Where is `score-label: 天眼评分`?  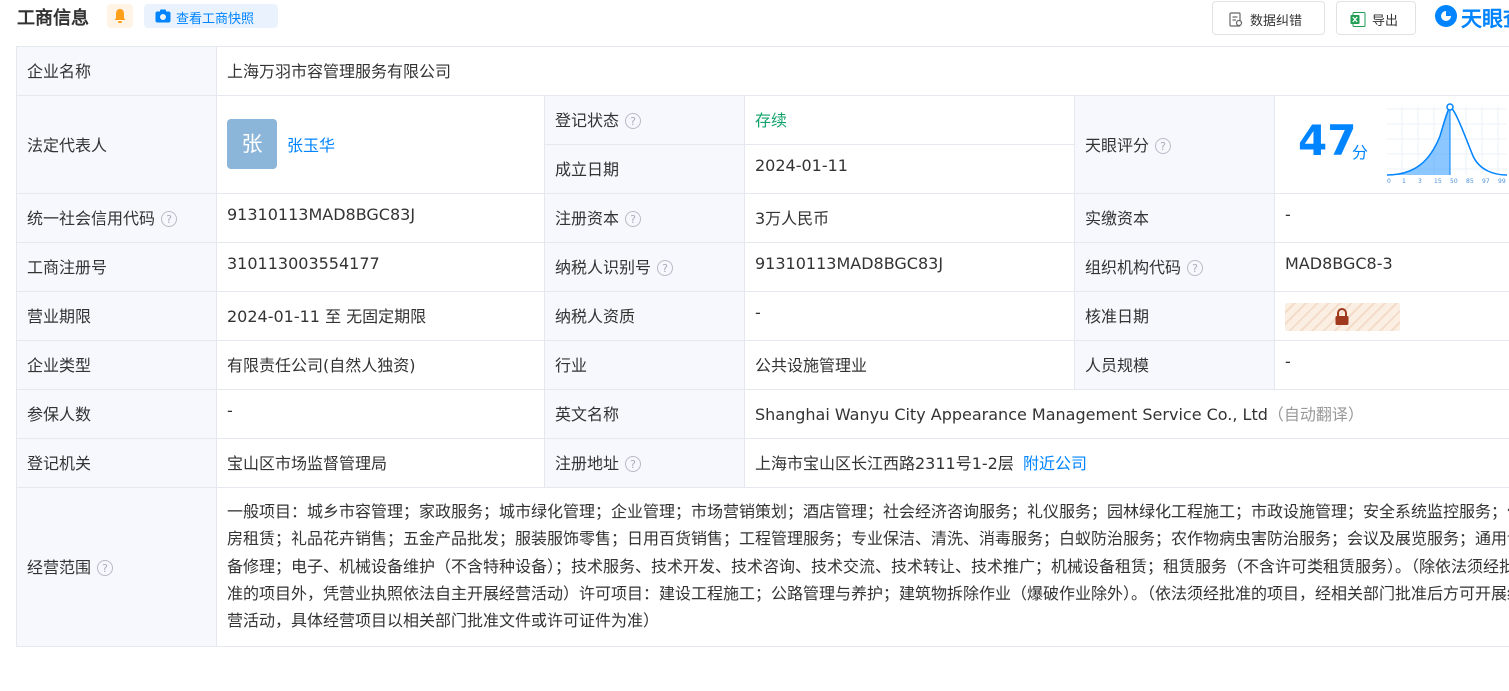
score-label: 天眼评分 is located at coordinates (1117, 145).